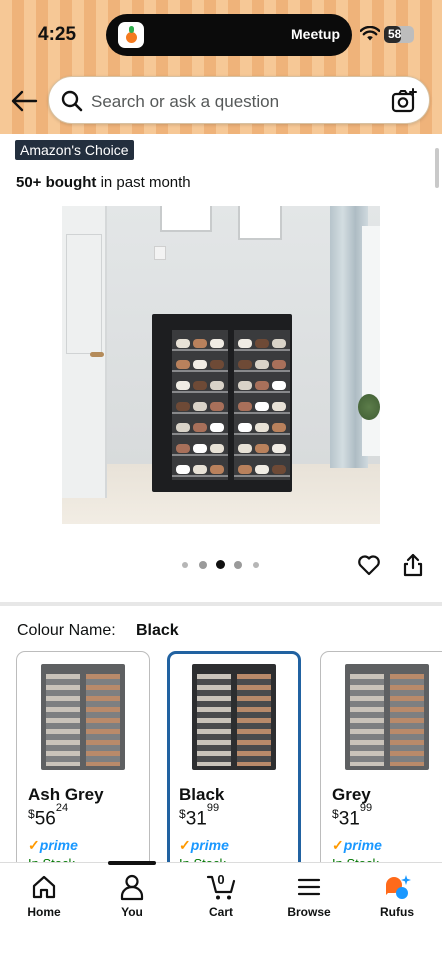 The width and height of the screenshot is (442, 960). I want to click on nav-label: Browse, so click(309, 912).